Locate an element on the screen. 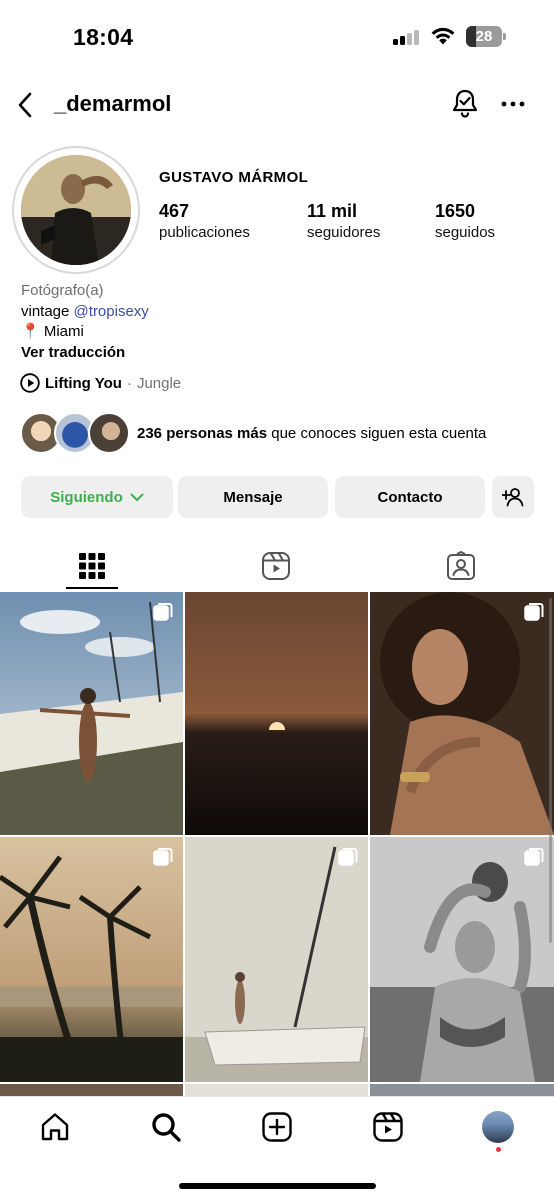 Image resolution: width=554 pixels, height=1200 pixels. grid-post-woman-on-sailboat-photo is located at coordinates (91, 713).